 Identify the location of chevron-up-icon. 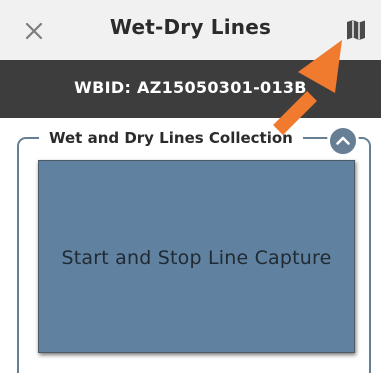
(343, 140).